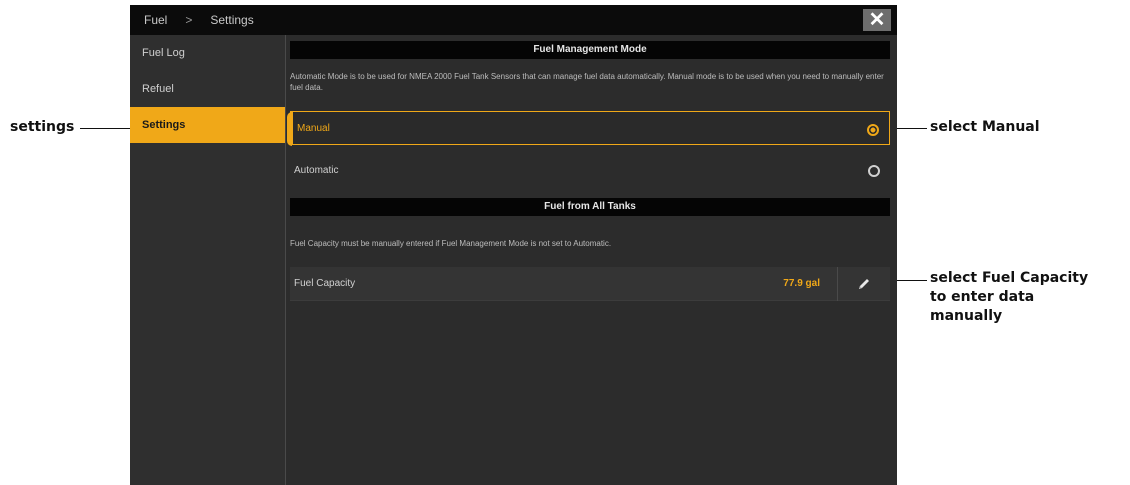 Image resolution: width=1130 pixels, height=485 pixels. I want to click on sidebar: Fuel Log Refuel Settings, so click(208, 260).